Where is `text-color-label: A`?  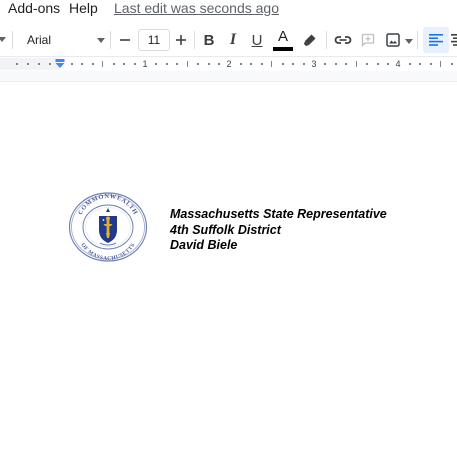
text-color-label: A is located at coordinates (282, 36).